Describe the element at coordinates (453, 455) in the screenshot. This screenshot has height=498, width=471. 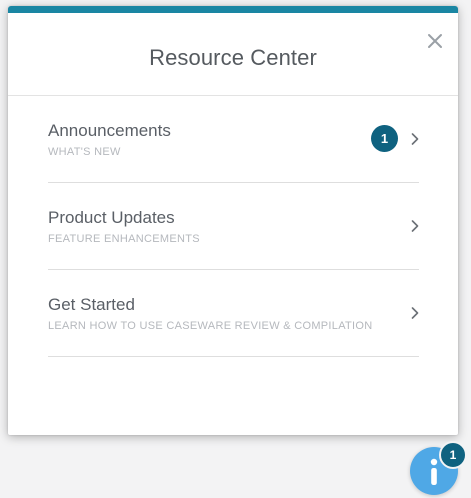
I see `launcher-notification-badge: 1` at that location.